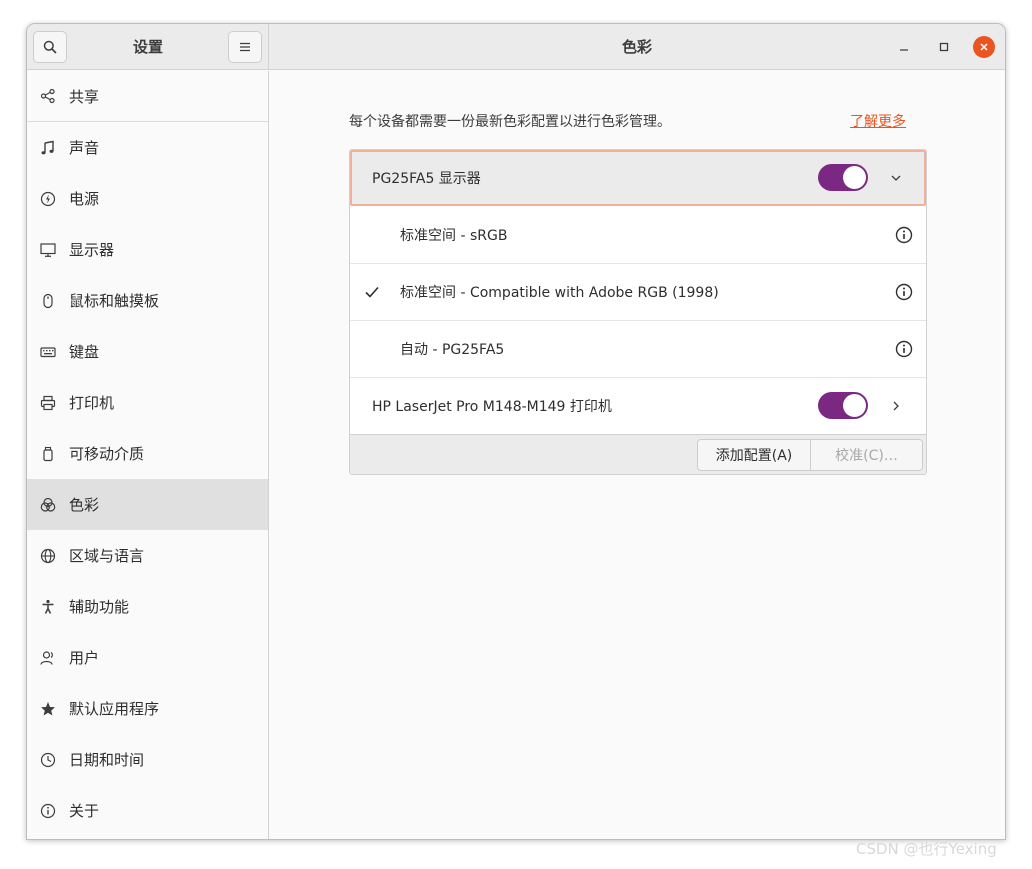  Describe the element at coordinates (454, 236) in the screenshot. I see `profile-label: 标准空间 - sRGB` at that location.